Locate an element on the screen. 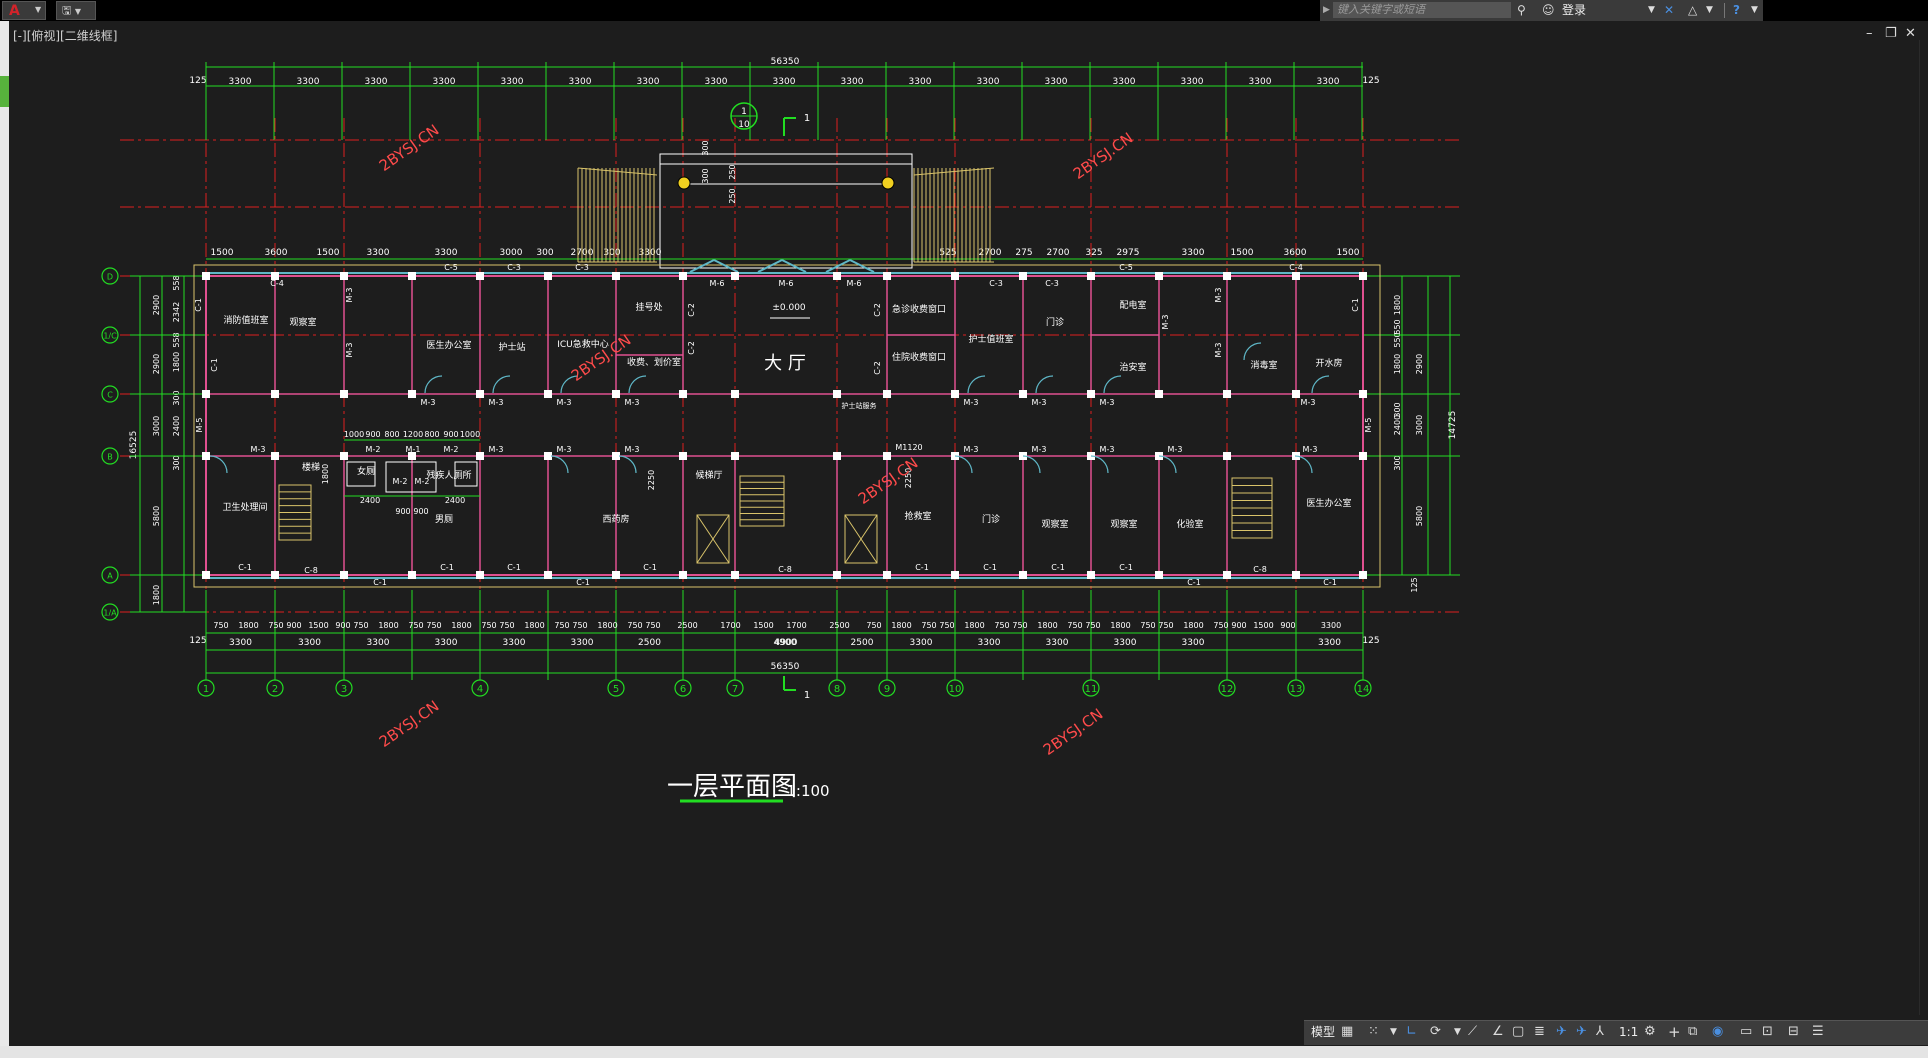  side-dimension: 550 is located at coordinates (1397, 326).